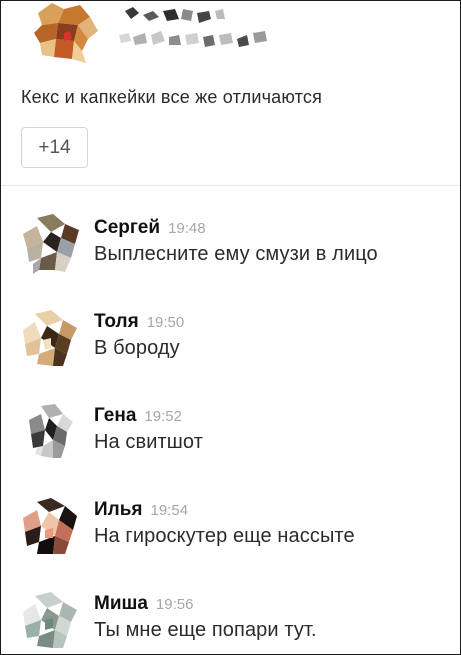 The height and width of the screenshot is (655, 461). What do you see at coordinates (230, 617) in the screenshot?
I see `comment-item: Миша 19:56 Ты мне еще попари тут.` at bounding box center [230, 617].